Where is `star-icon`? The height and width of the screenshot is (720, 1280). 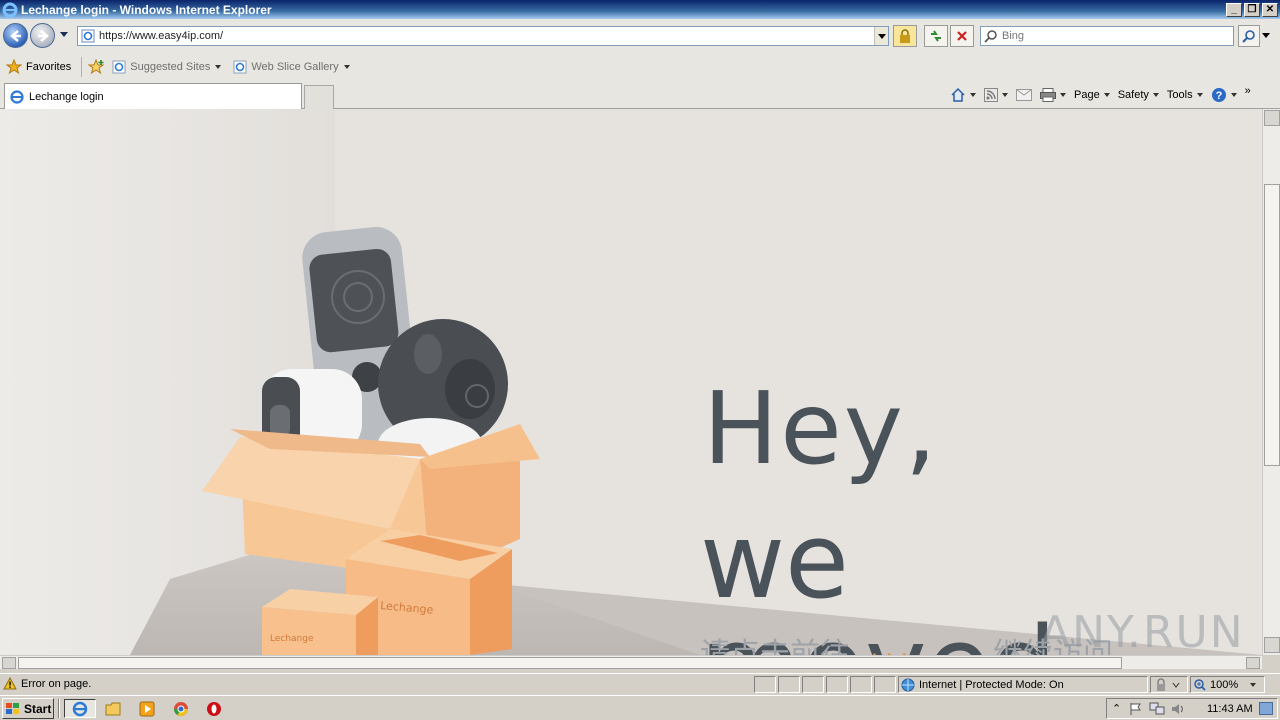
star-icon is located at coordinates (14, 67).